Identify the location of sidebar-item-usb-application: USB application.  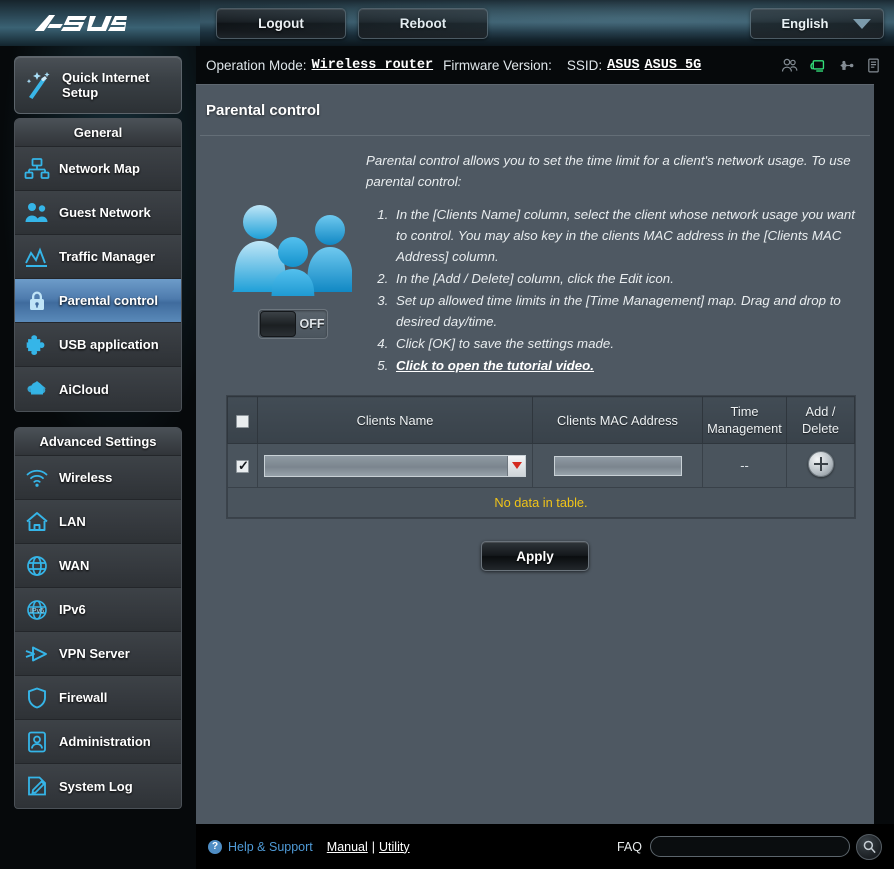
(98, 345).